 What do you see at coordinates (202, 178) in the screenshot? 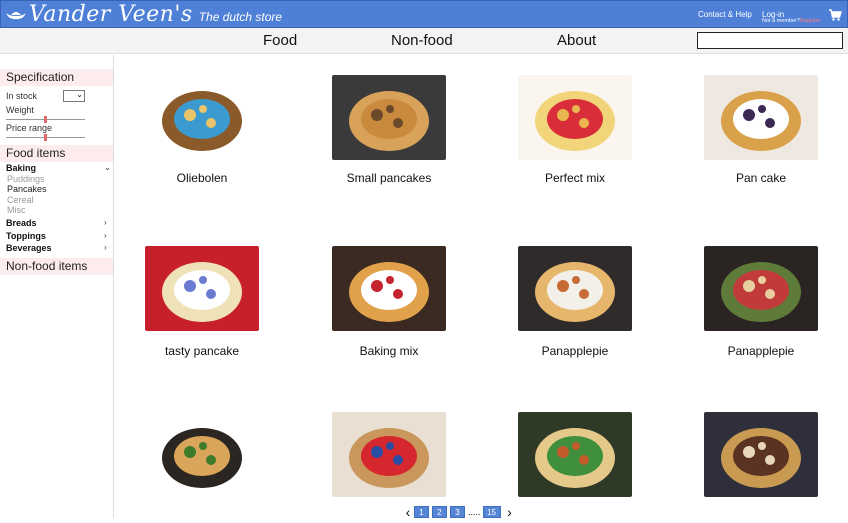
I see `product-name: Oliebolen` at bounding box center [202, 178].